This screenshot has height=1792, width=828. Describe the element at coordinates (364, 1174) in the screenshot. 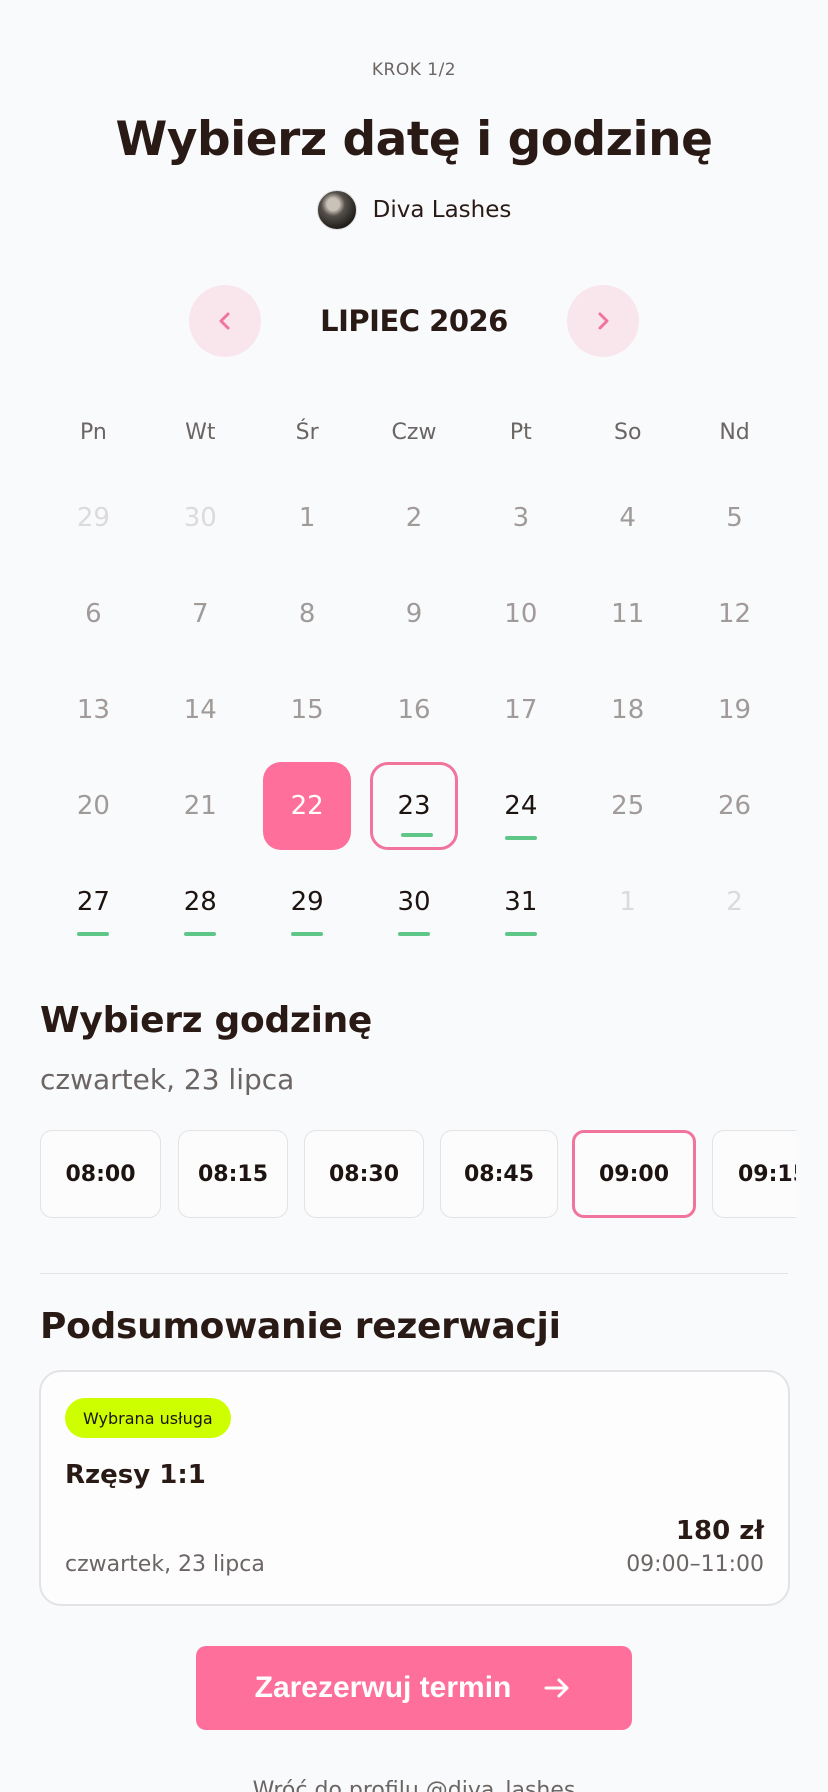

I see `time-slot: 08:30` at that location.